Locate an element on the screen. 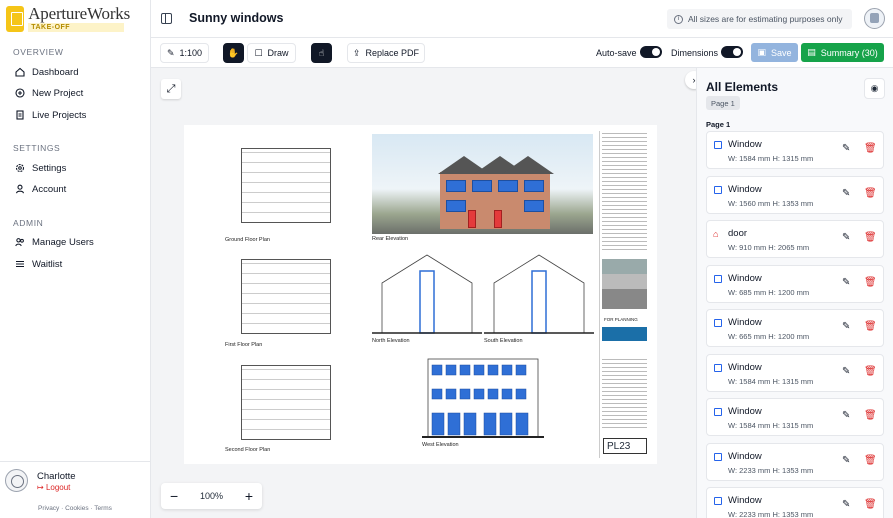 Image resolution: width=893 pixels, height=518 pixels. ground-floor-label: Ground Floor Plan is located at coordinates (247, 240).